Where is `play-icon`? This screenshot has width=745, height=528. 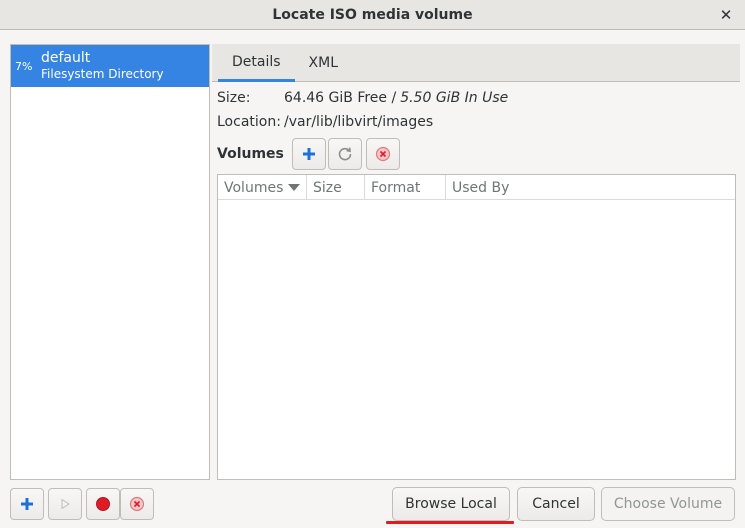 play-icon is located at coordinates (65, 504).